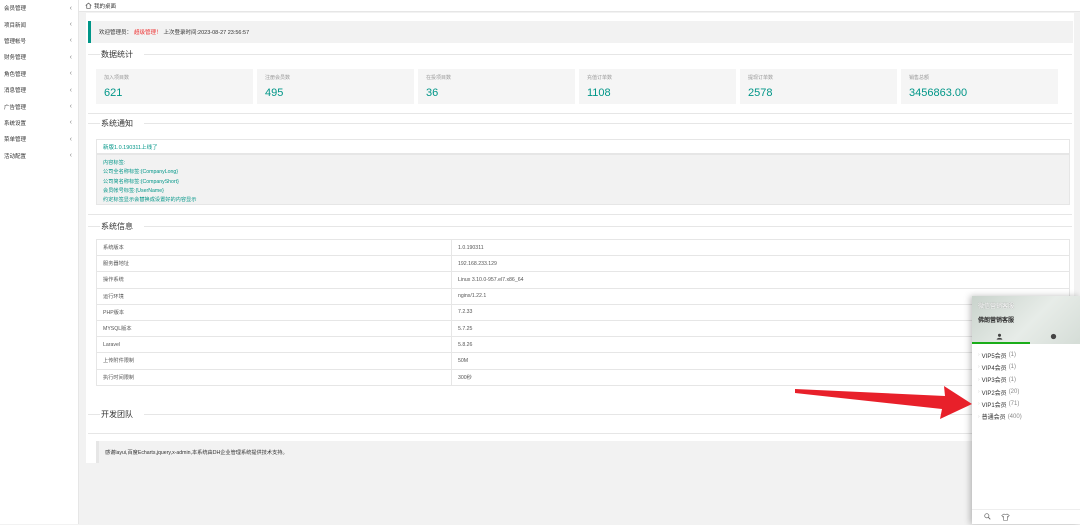 This screenshot has height=525, width=1080. I want to click on stat-card-withdraw-orders: 提现订单数 2578, so click(818, 86).